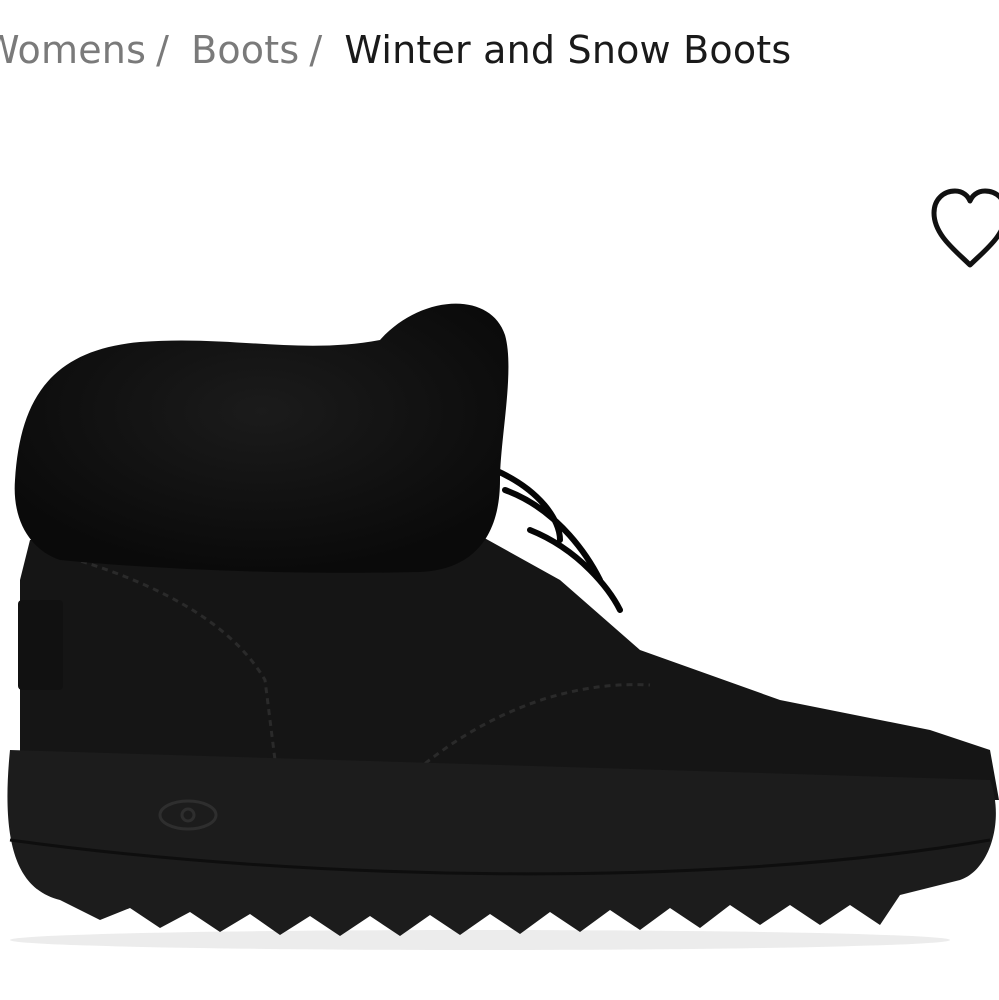  I want to click on breadcrumb: Womens / Boots / Winter and Snow Boots, so click(395, 50).